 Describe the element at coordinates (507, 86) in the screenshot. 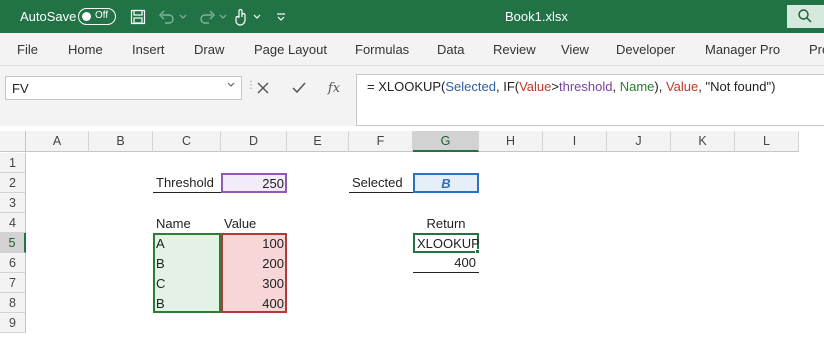

I see `formula-token: , IF(` at that location.